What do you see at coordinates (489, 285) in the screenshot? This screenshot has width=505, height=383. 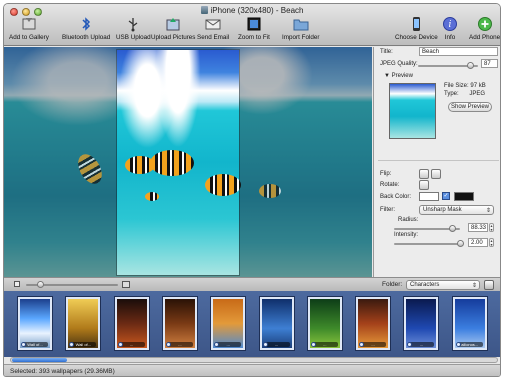 I see `folder-options-icon` at bounding box center [489, 285].